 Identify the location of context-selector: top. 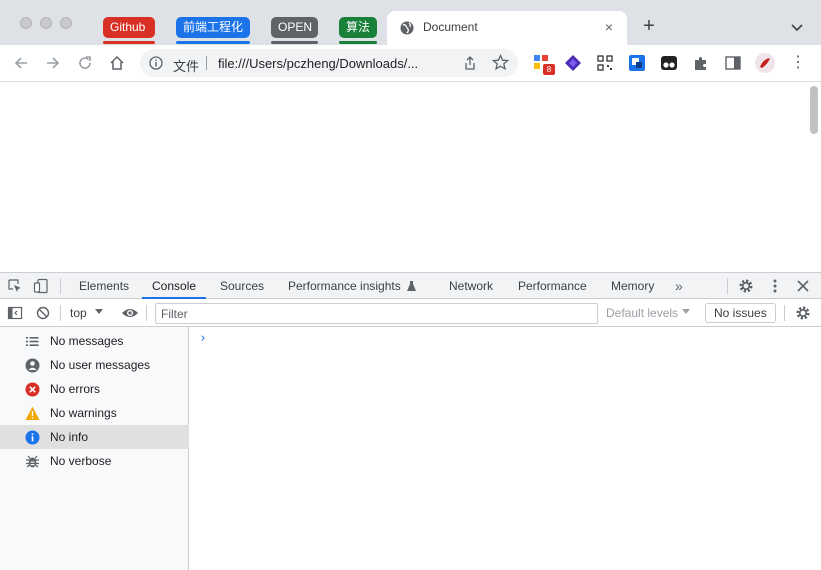
(78, 313).